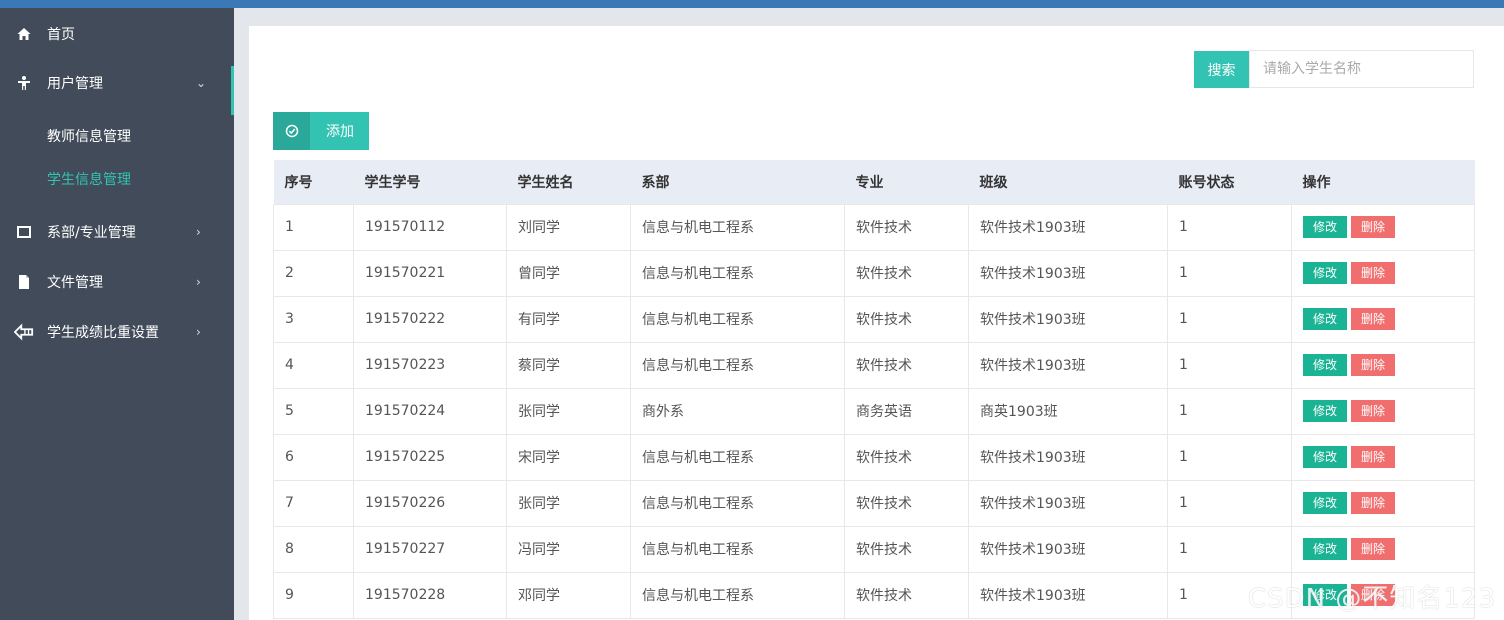  Describe the element at coordinates (117, 83) in the screenshot. I see `sidebar-item-user-management: 用户管理 ⌄` at that location.